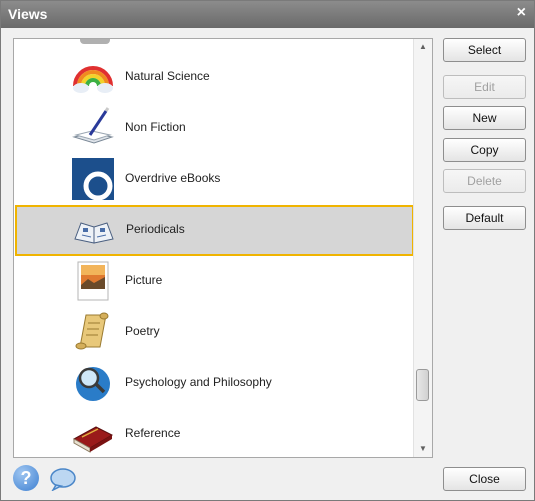 This screenshot has height=501, width=535. I want to click on list-item-label: Poetry, so click(142, 331).